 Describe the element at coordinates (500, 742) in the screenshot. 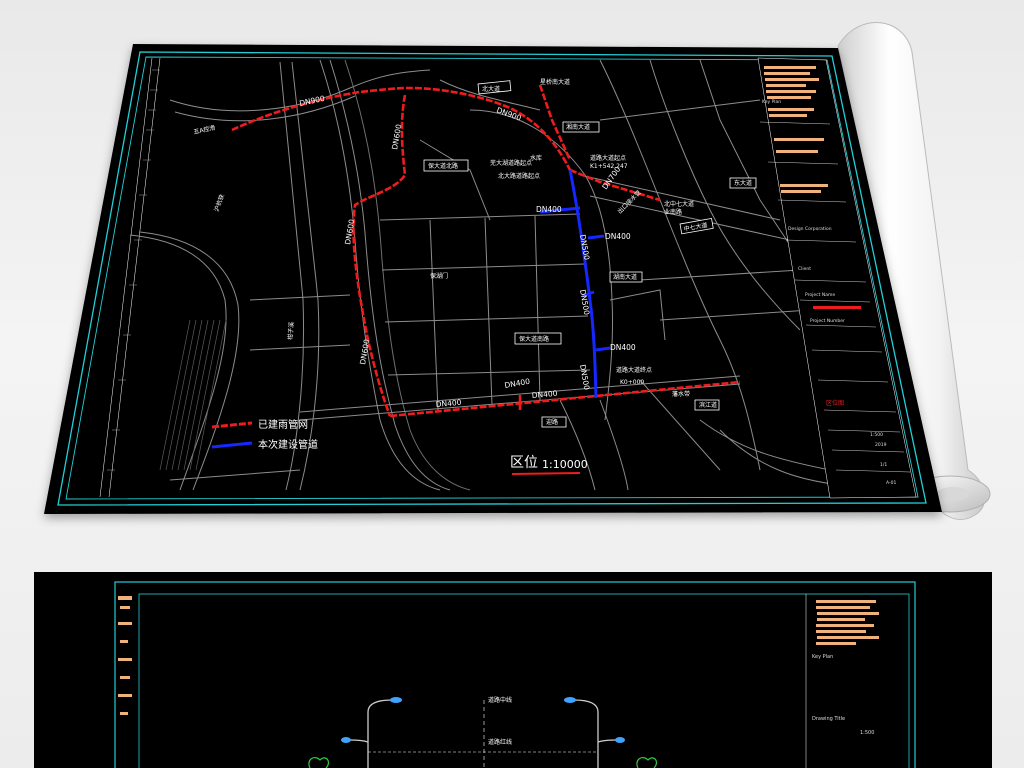

I see `road-red-line-label: 道路红线` at that location.